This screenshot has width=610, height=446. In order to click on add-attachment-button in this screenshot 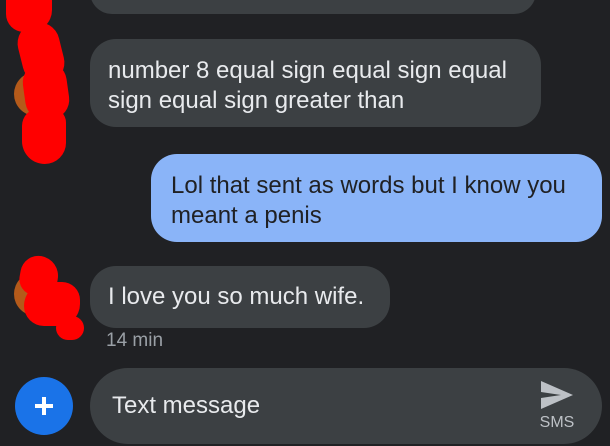, I will do `click(44, 406)`.